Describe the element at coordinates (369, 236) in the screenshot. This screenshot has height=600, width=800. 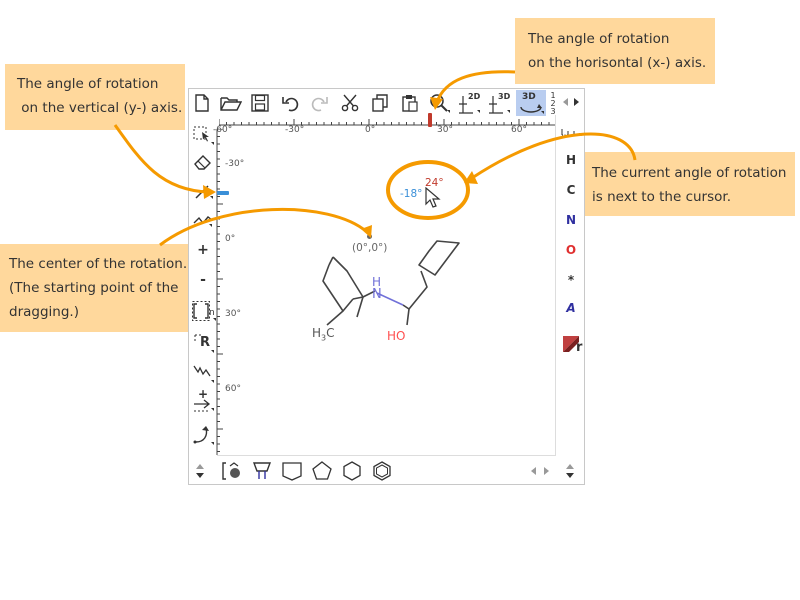
I see `rotation-center-dot` at that location.